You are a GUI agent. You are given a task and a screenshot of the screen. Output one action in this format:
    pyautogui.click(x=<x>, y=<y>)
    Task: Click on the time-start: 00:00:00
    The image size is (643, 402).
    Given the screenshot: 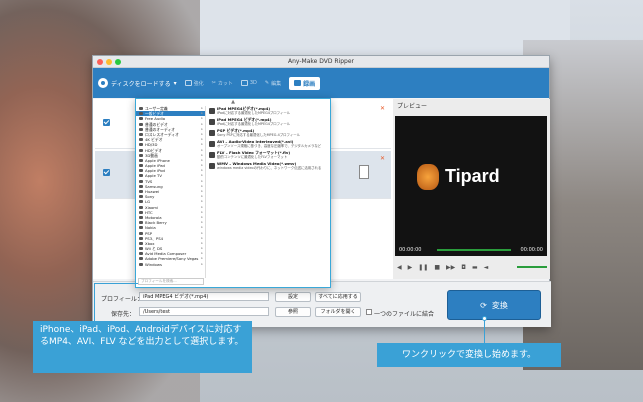 What is the action you would take?
    pyautogui.click(x=410, y=250)
    